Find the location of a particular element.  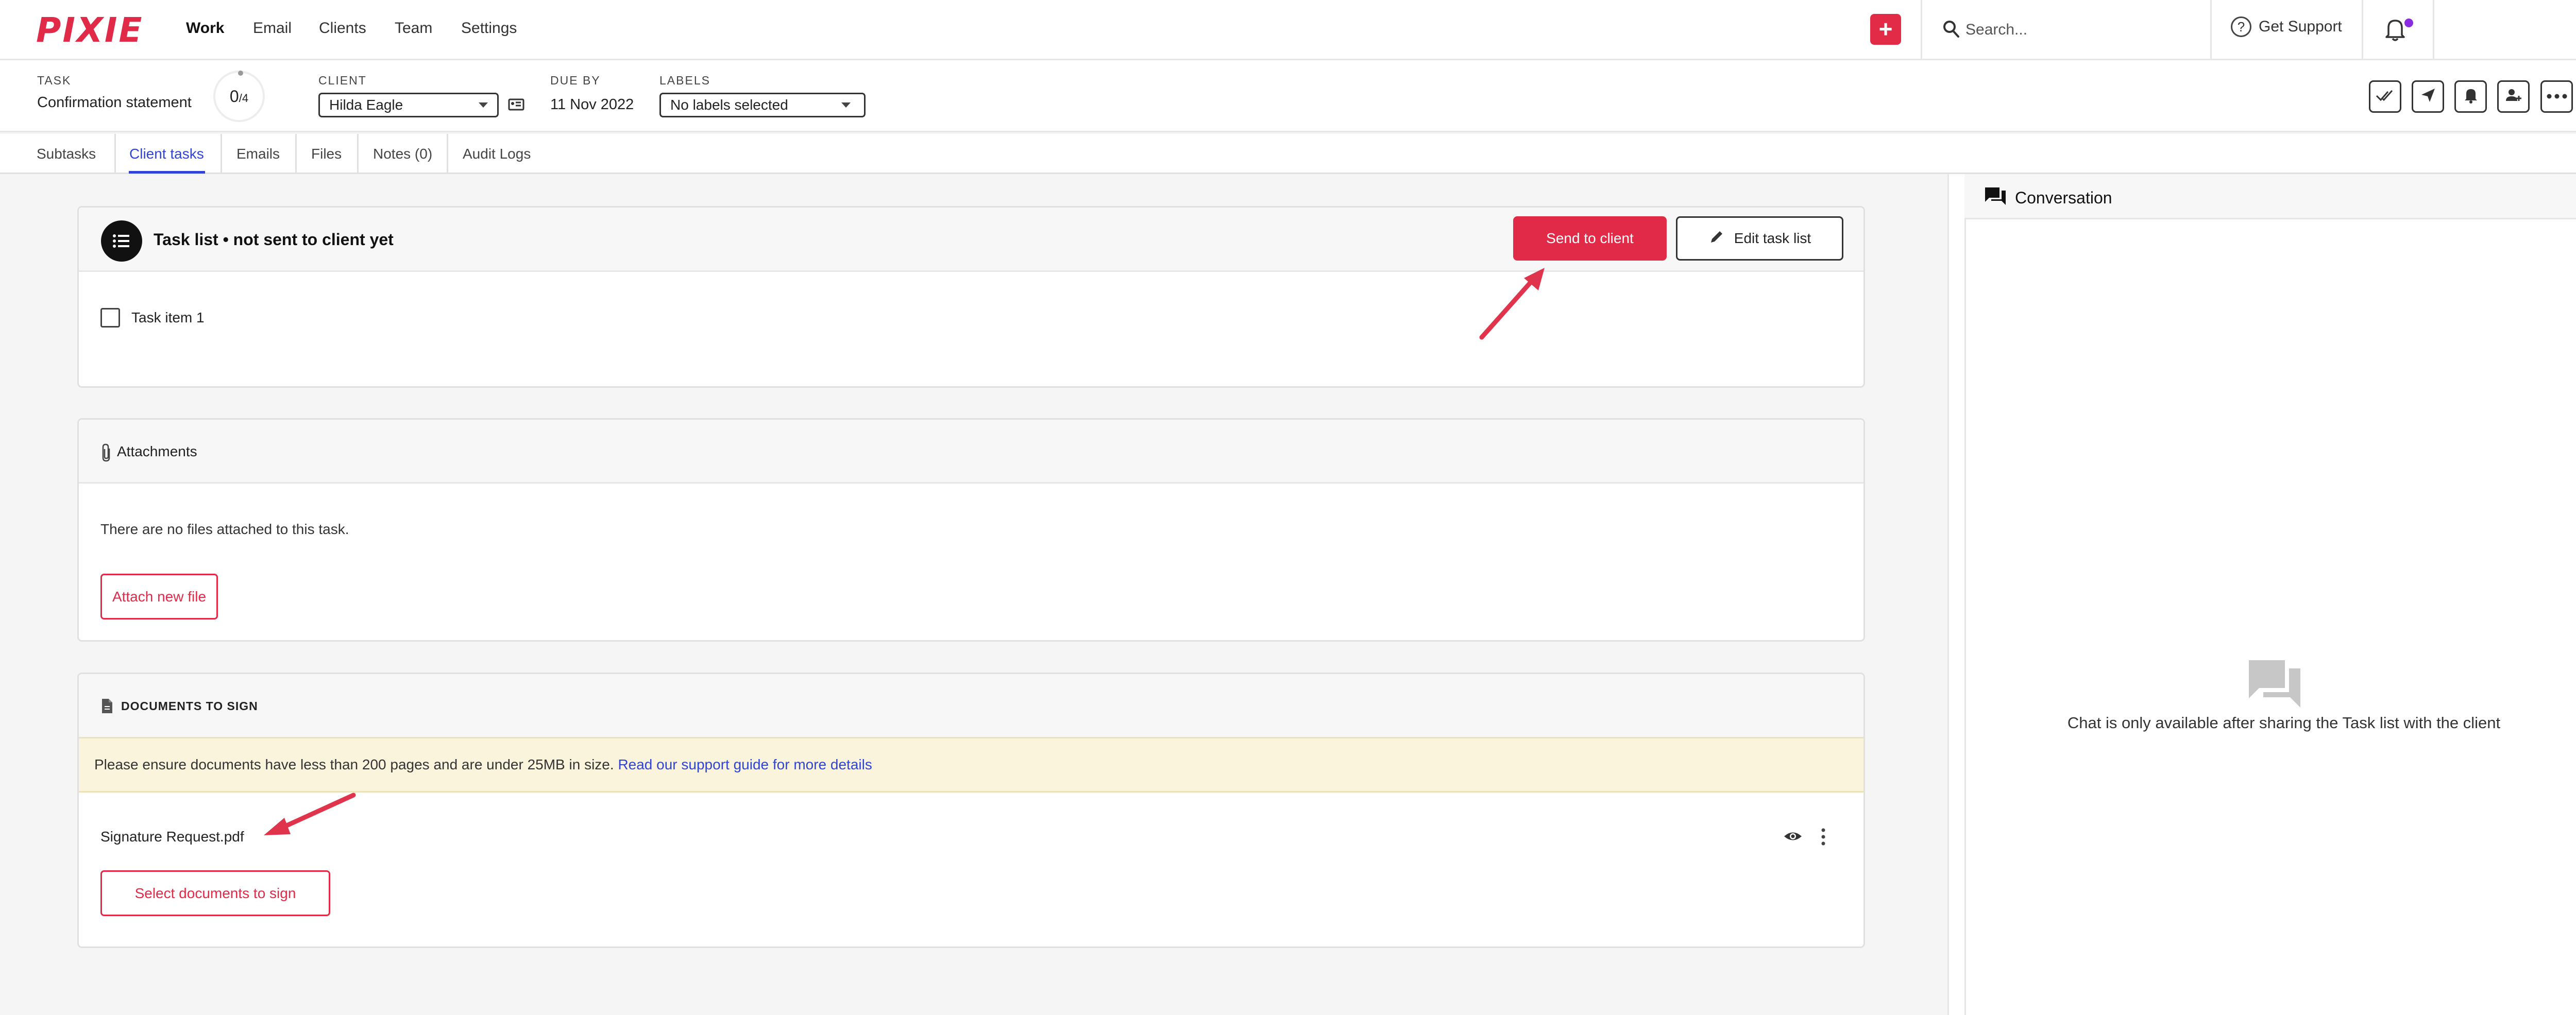

bell-icon is located at coordinates (2471, 97).